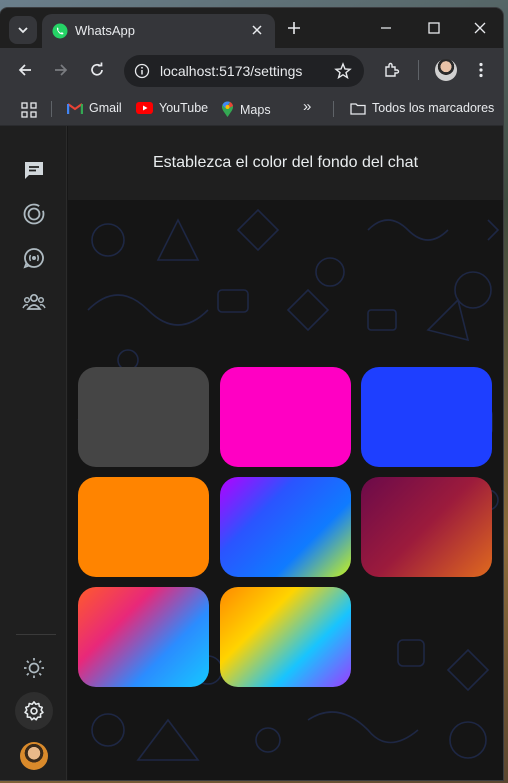  What do you see at coordinates (33, 453) in the screenshot?
I see `sidebar` at bounding box center [33, 453].